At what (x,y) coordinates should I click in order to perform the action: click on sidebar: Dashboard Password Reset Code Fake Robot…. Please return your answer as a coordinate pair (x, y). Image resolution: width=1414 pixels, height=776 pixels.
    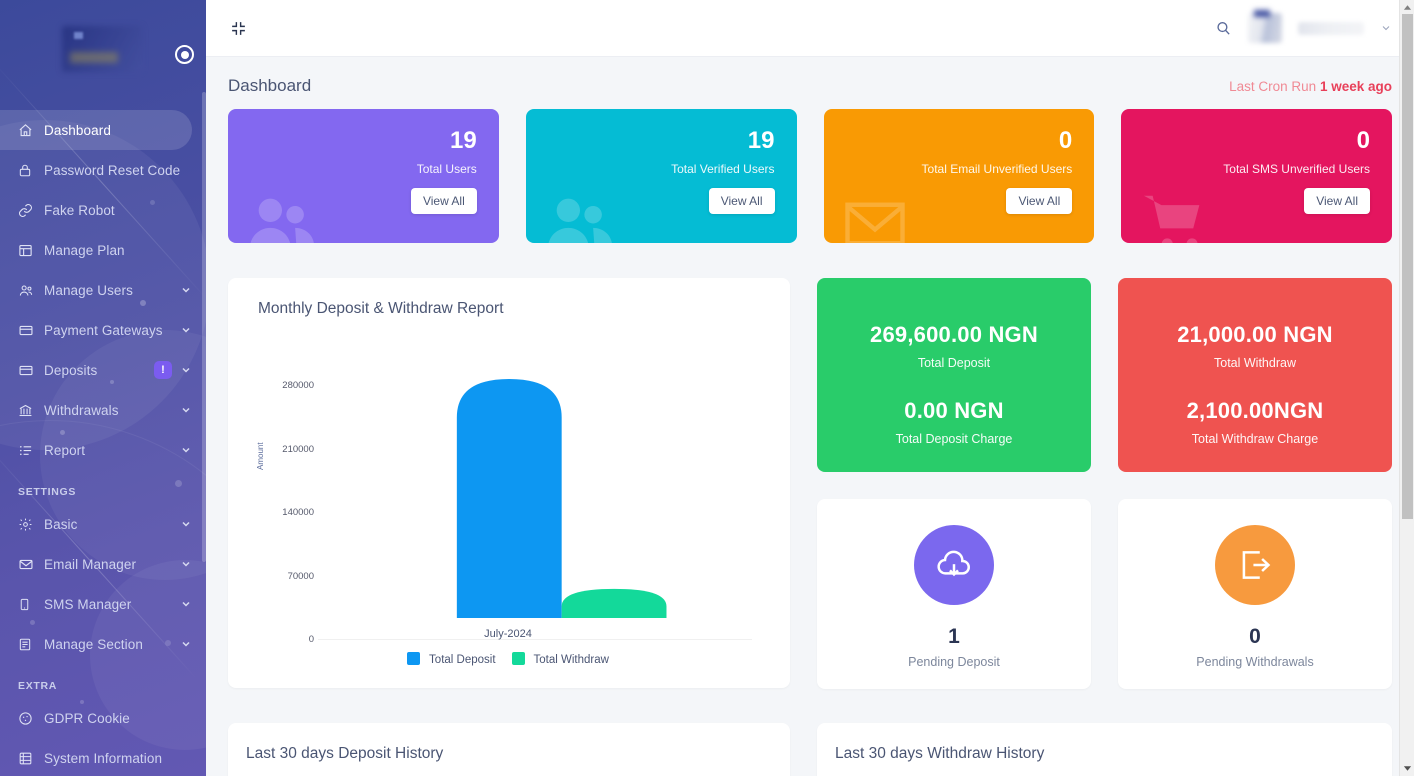
    Looking at the image, I should click on (103, 388).